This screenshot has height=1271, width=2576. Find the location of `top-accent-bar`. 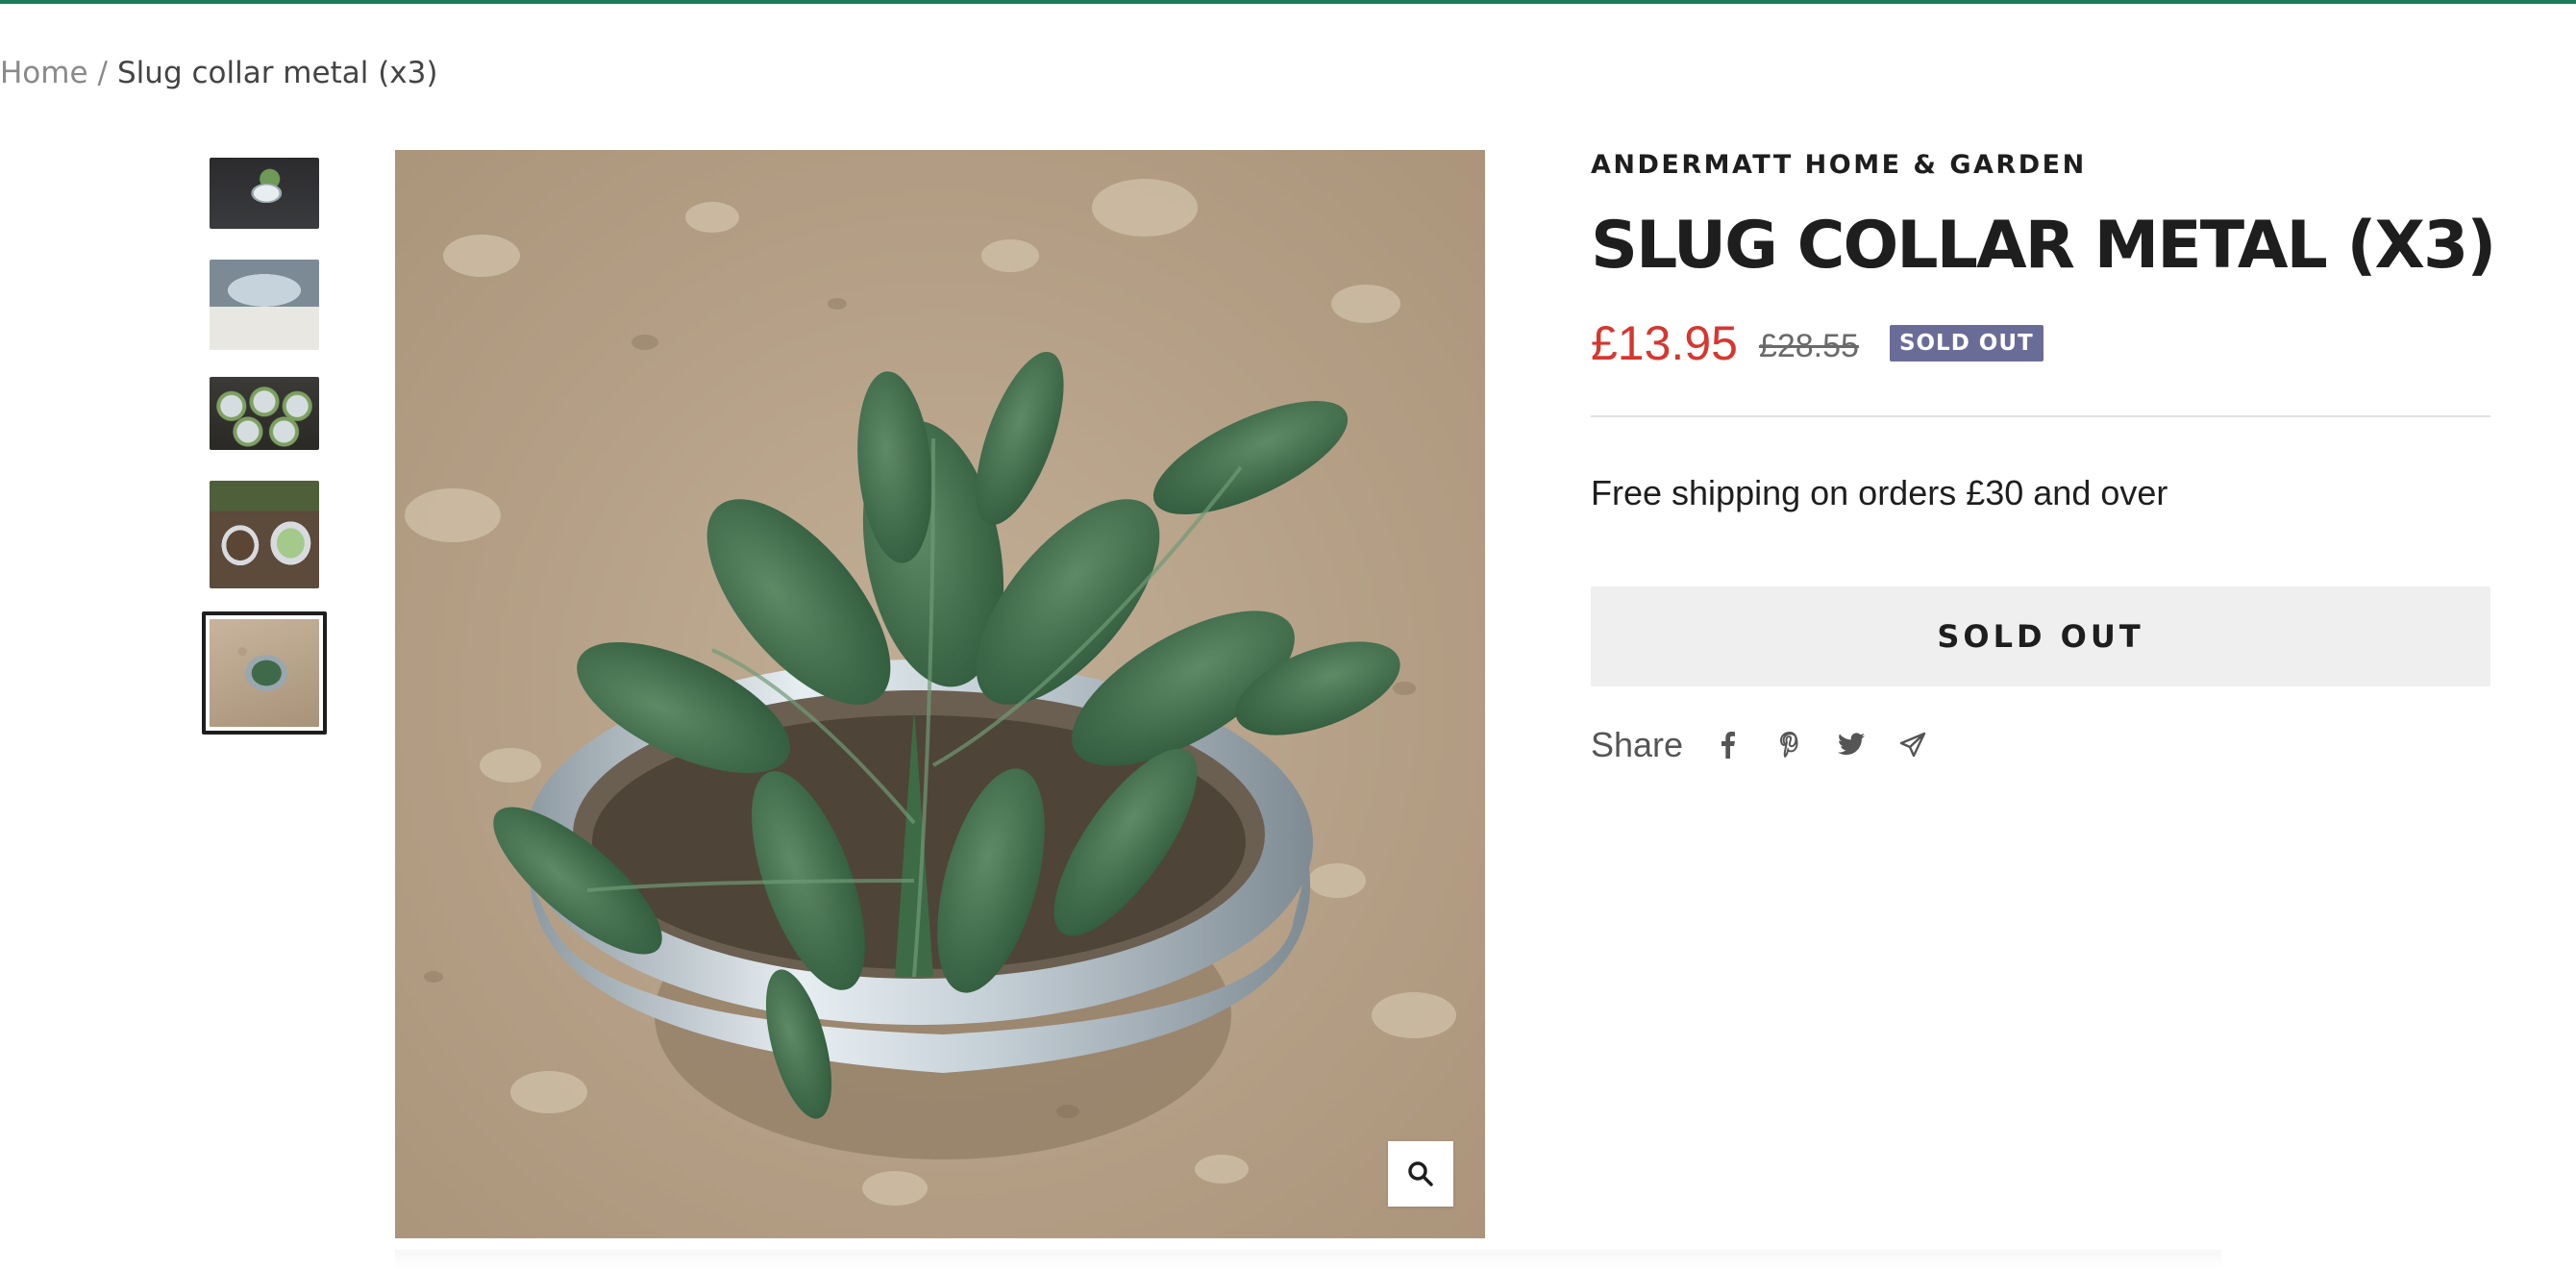

top-accent-bar is located at coordinates (1288, 2).